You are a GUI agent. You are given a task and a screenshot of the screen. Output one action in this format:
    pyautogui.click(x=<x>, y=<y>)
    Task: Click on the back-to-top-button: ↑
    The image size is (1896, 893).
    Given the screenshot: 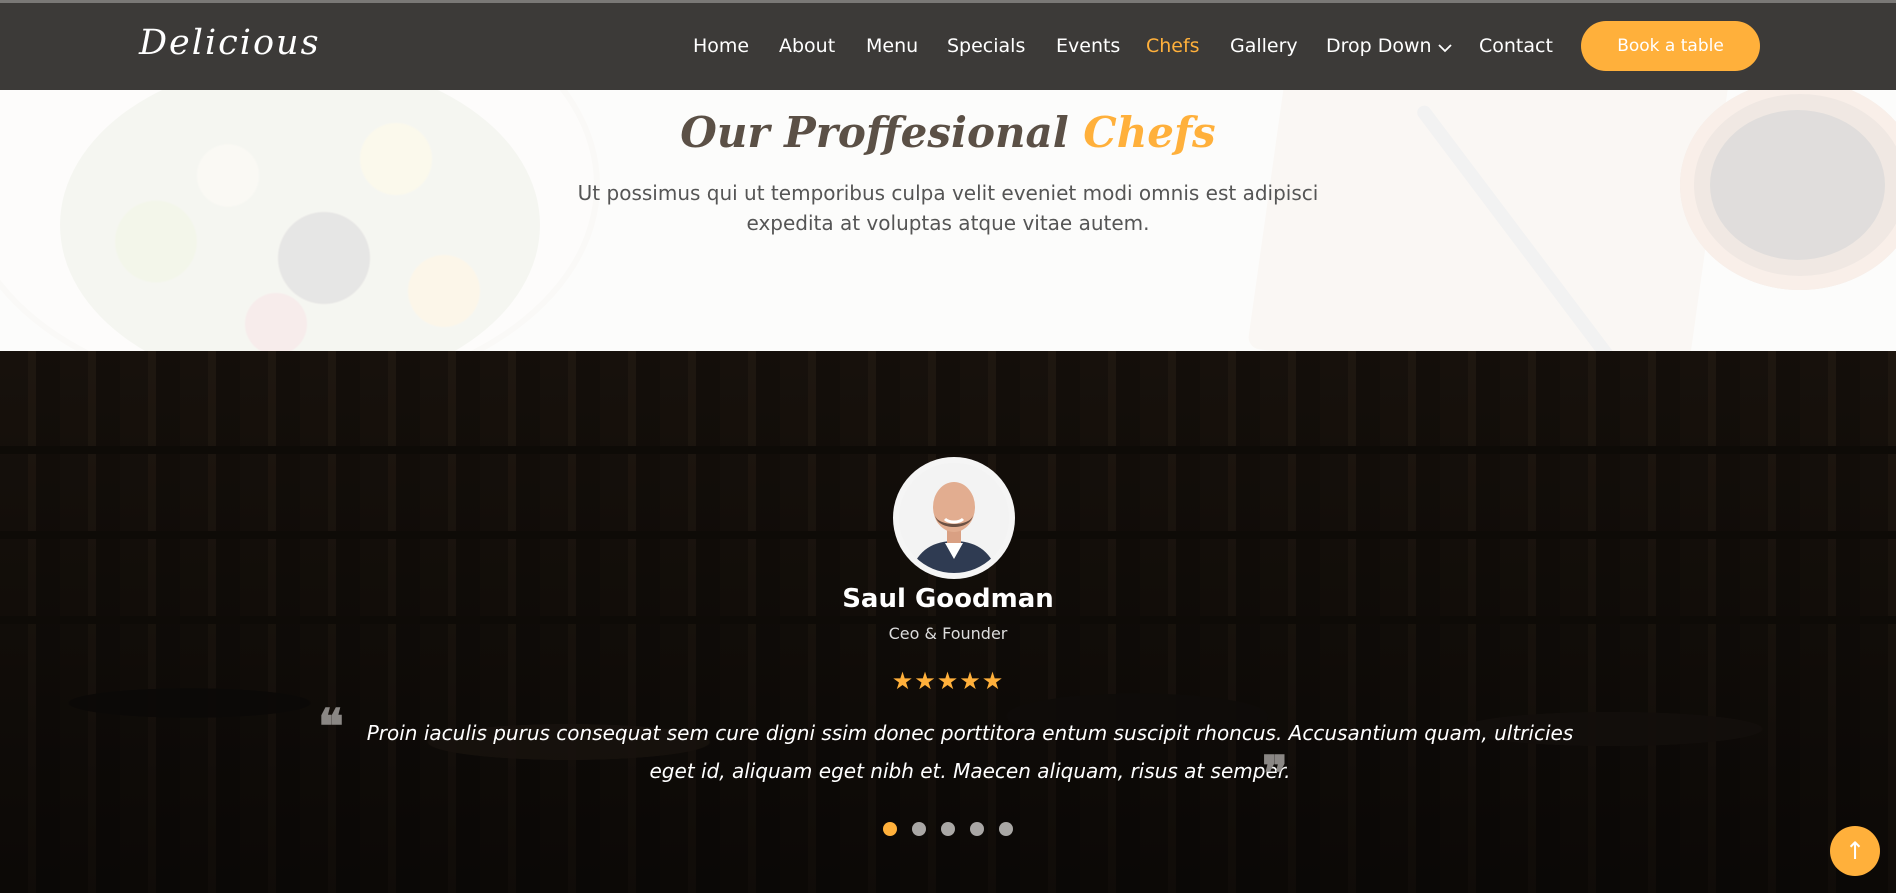 What is the action you would take?
    pyautogui.click(x=1855, y=851)
    